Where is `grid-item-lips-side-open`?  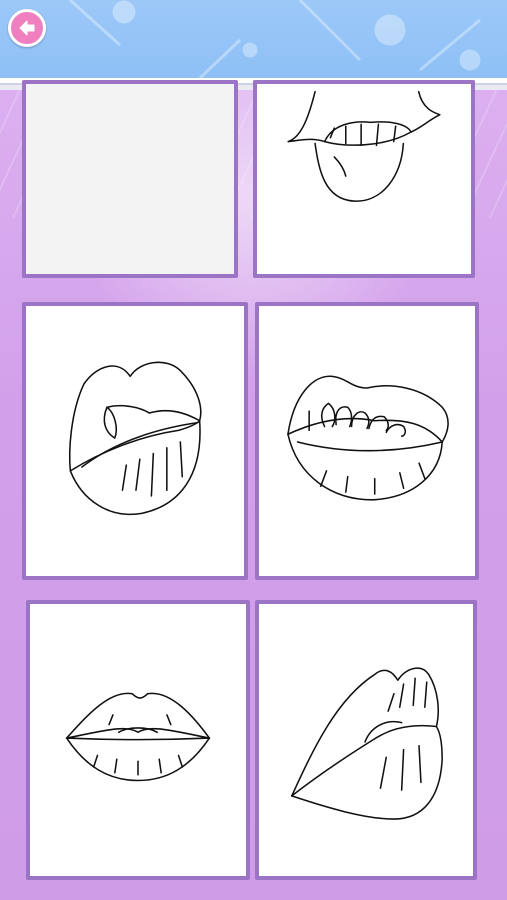 grid-item-lips-side-open is located at coordinates (135, 441).